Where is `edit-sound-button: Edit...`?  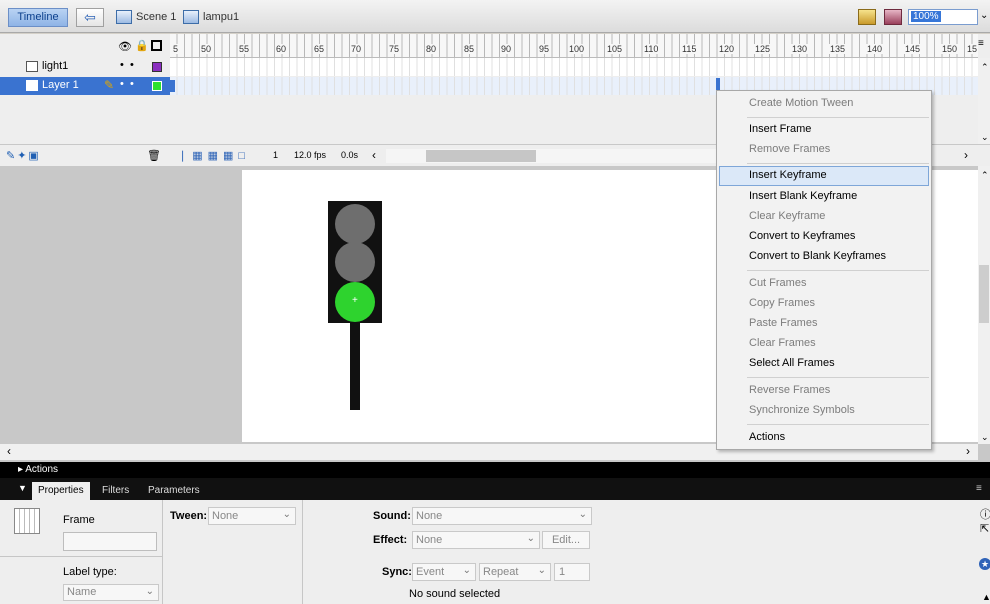 edit-sound-button: Edit... is located at coordinates (566, 540).